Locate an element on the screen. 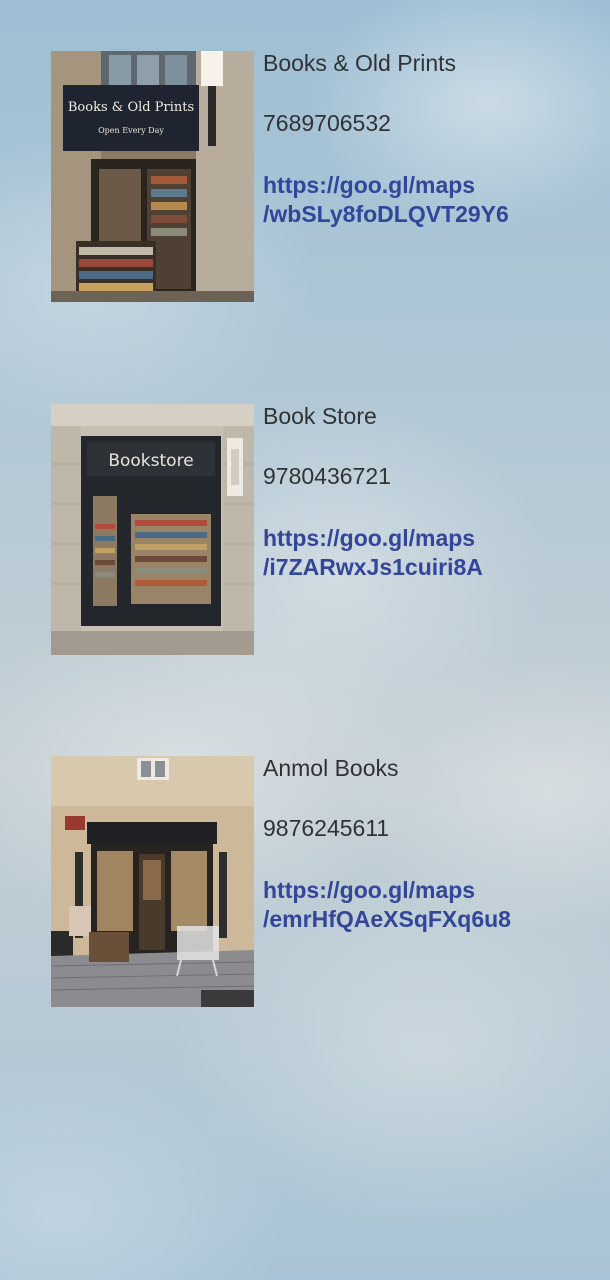 The height and width of the screenshot is (1280, 610). shop-photo-sign-title: Bookstore is located at coordinates (150, 461).